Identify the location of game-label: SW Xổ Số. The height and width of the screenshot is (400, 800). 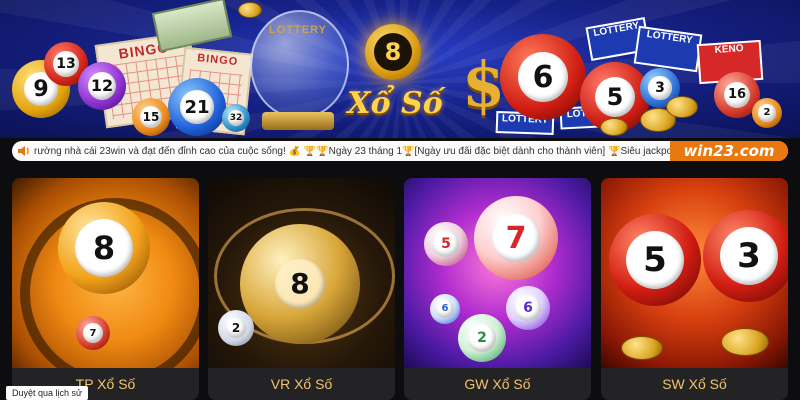
(694, 384).